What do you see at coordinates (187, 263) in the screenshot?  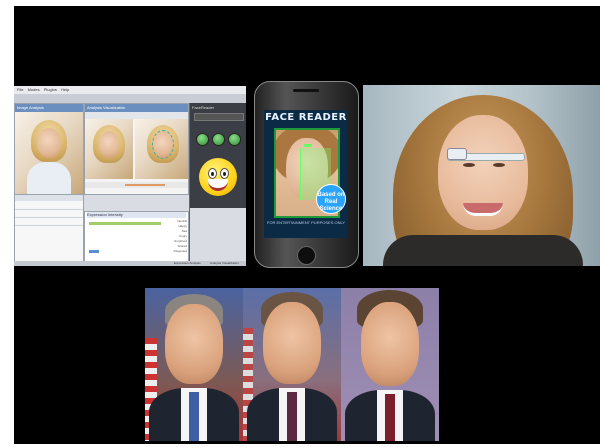 I see `status-left: Expression Analysis` at bounding box center [187, 263].